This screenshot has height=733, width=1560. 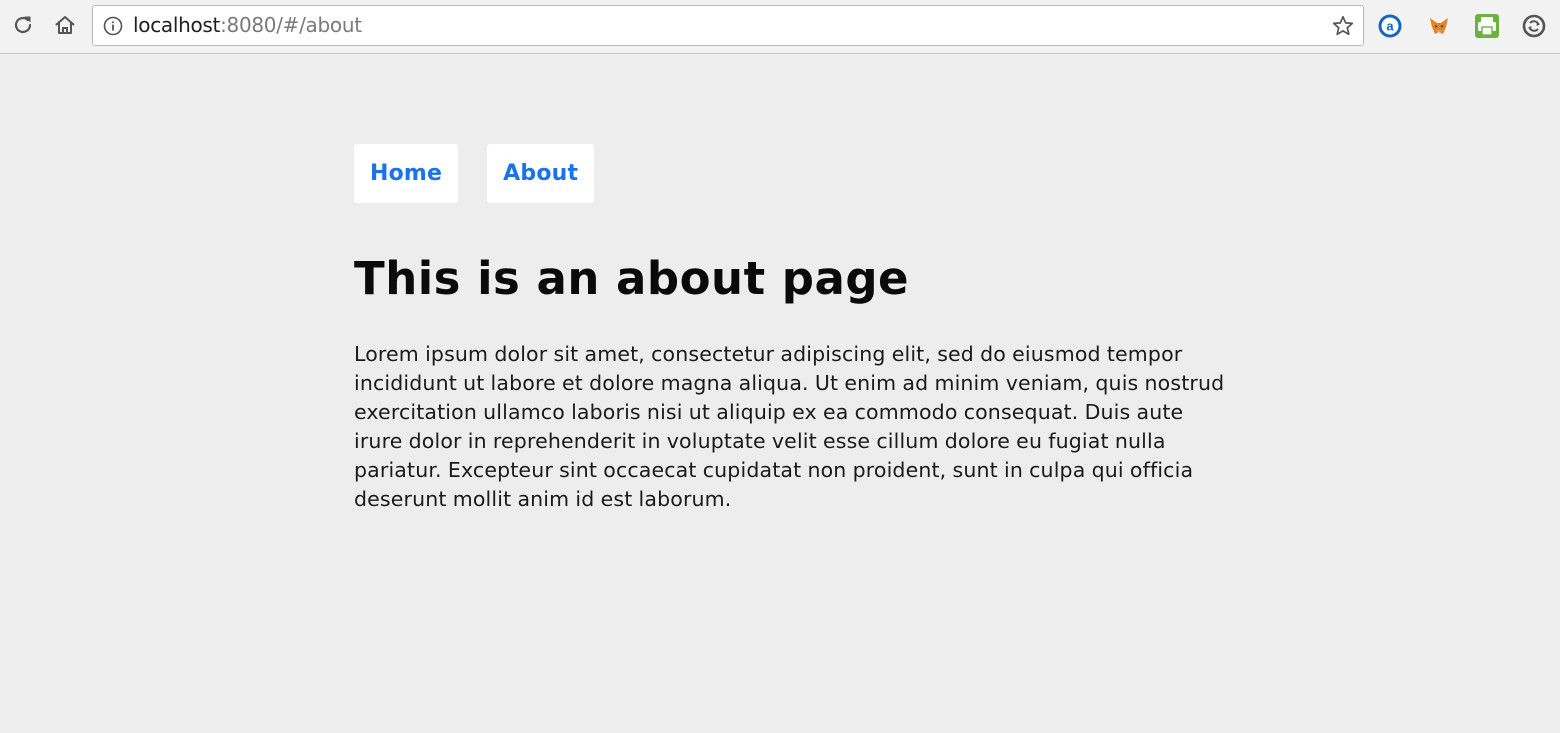 What do you see at coordinates (177, 25) in the screenshot?
I see `url-host: localhost` at bounding box center [177, 25].